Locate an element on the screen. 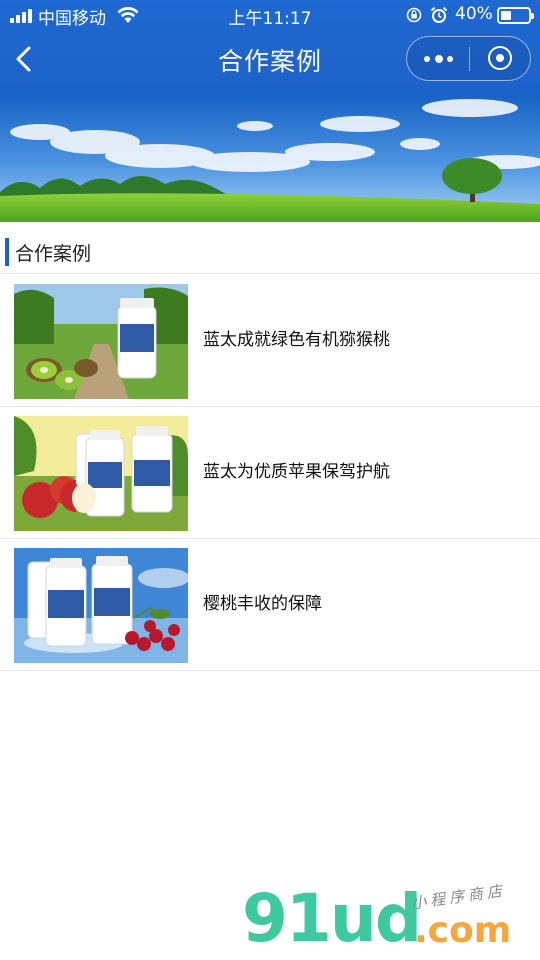 This screenshot has width=540, height=960. watermark: 91ud .com 小程序商店 is located at coordinates (386, 920).